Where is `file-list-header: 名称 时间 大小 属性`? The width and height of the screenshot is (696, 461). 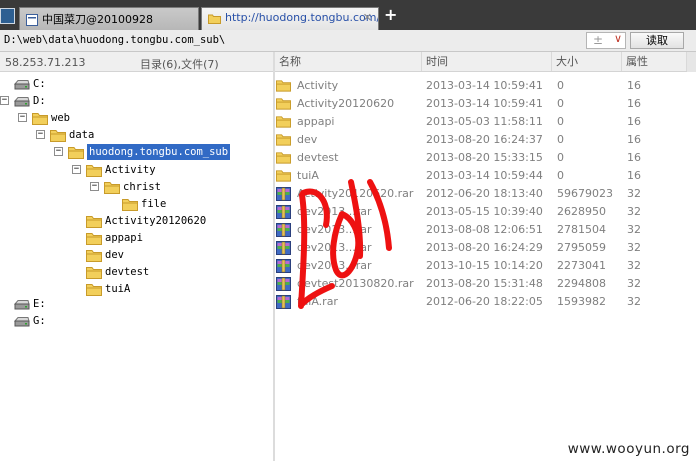
file-list-header: 名称 时间 大小 属性 is located at coordinates (485, 62).